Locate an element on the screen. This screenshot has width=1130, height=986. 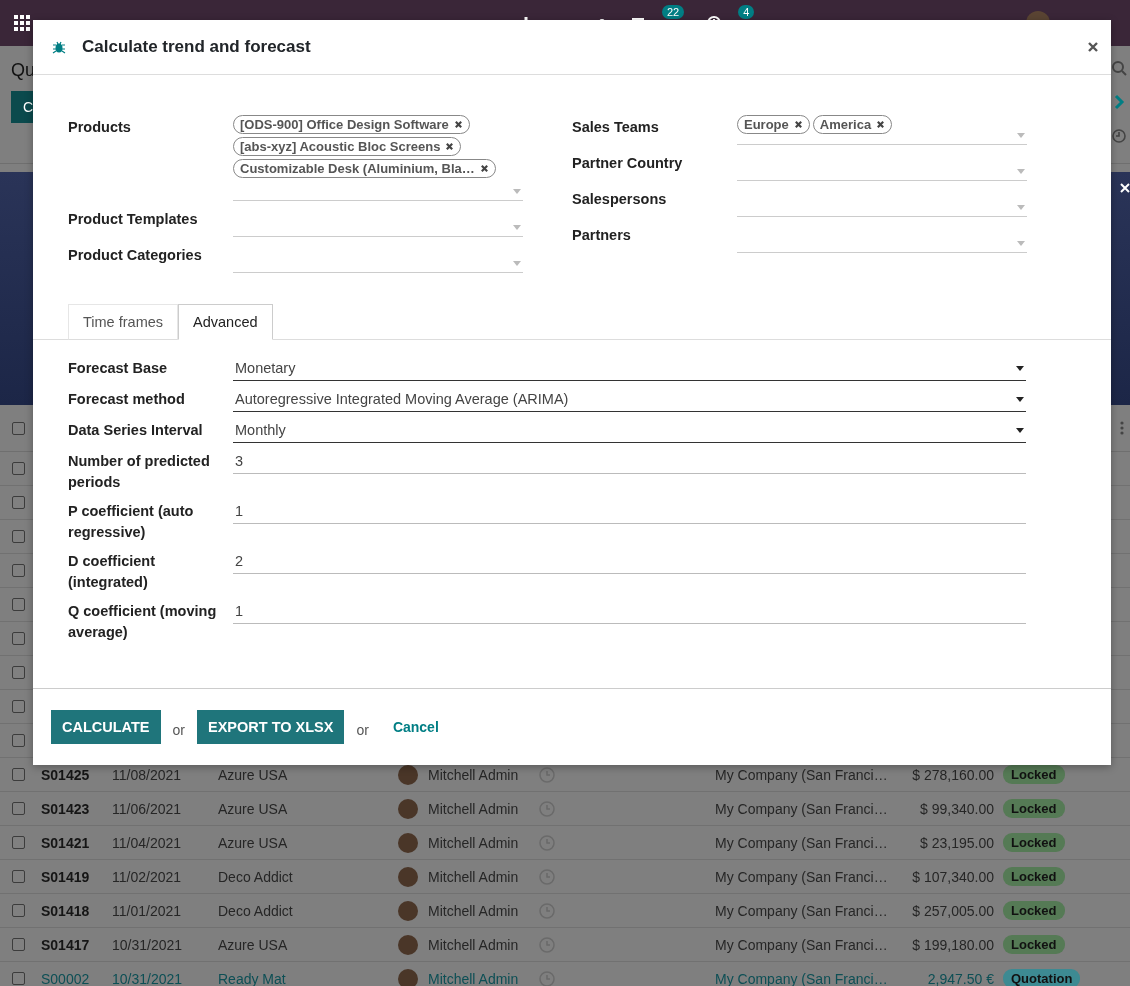
select-field: Monthly is located at coordinates (629, 430).